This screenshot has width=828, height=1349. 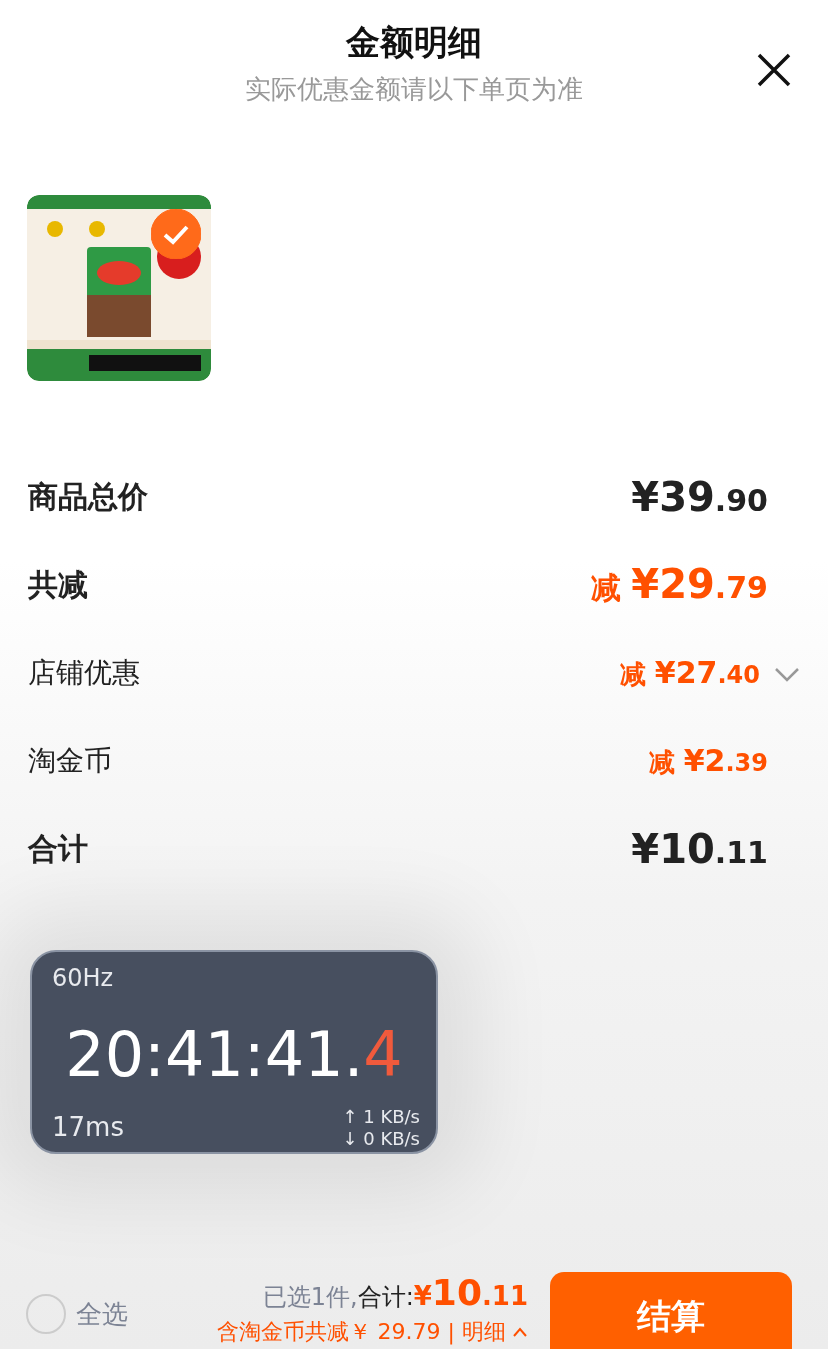 What do you see at coordinates (361, 1332) in the screenshot?
I see `savings-link: 含淘金币共减￥ 29.79 | 明细` at bounding box center [361, 1332].